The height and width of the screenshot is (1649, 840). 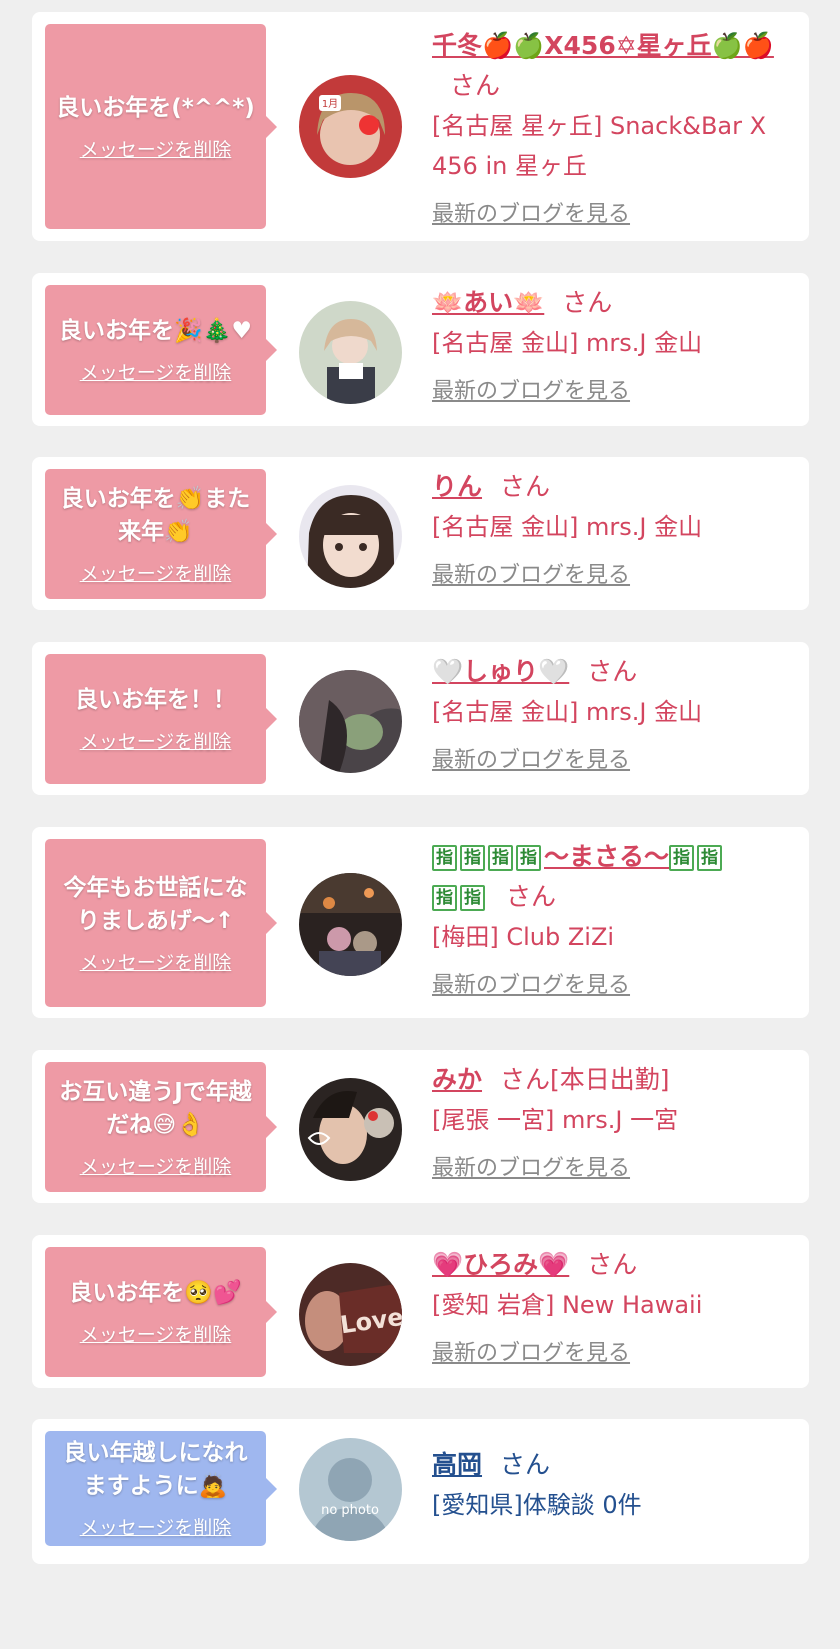 What do you see at coordinates (161, 350) in the screenshot?
I see `message-bubble: 良いお年を🎉🎄♥ メッセージを削除` at bounding box center [161, 350].